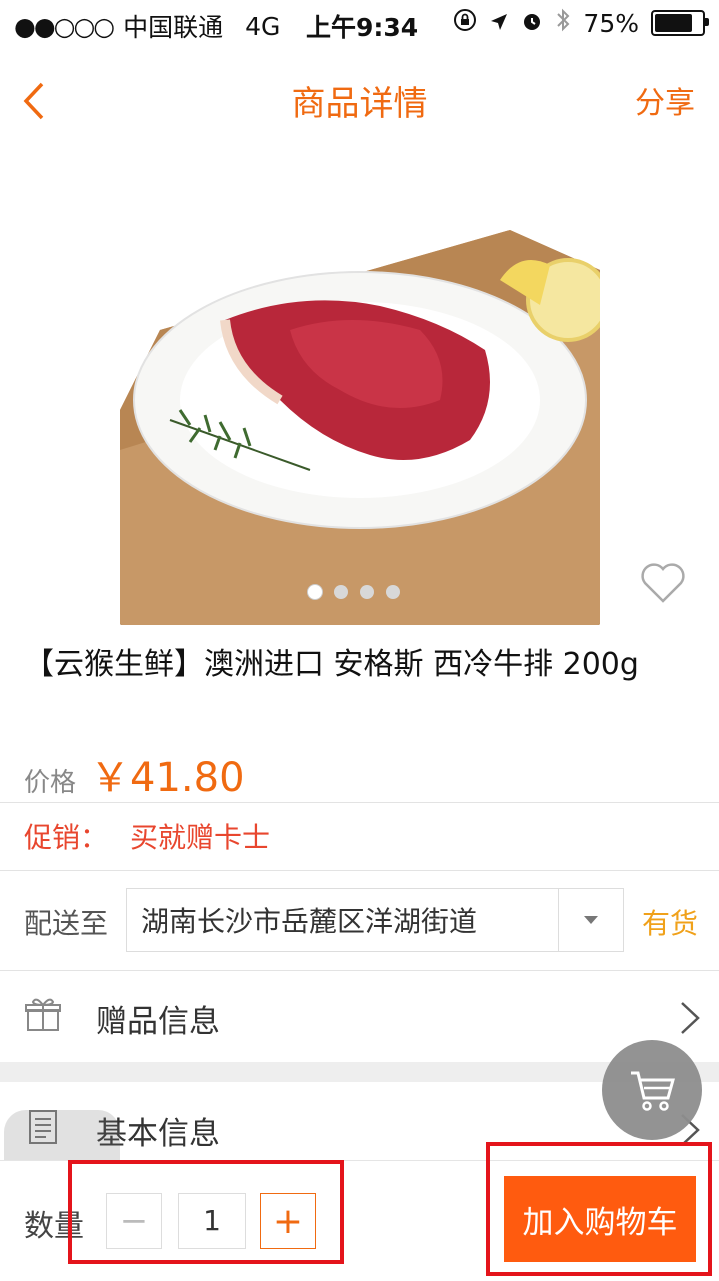 The height and width of the screenshot is (1281, 719). Describe the element at coordinates (66, 837) in the screenshot. I see `promo-label: 促销：` at that location.